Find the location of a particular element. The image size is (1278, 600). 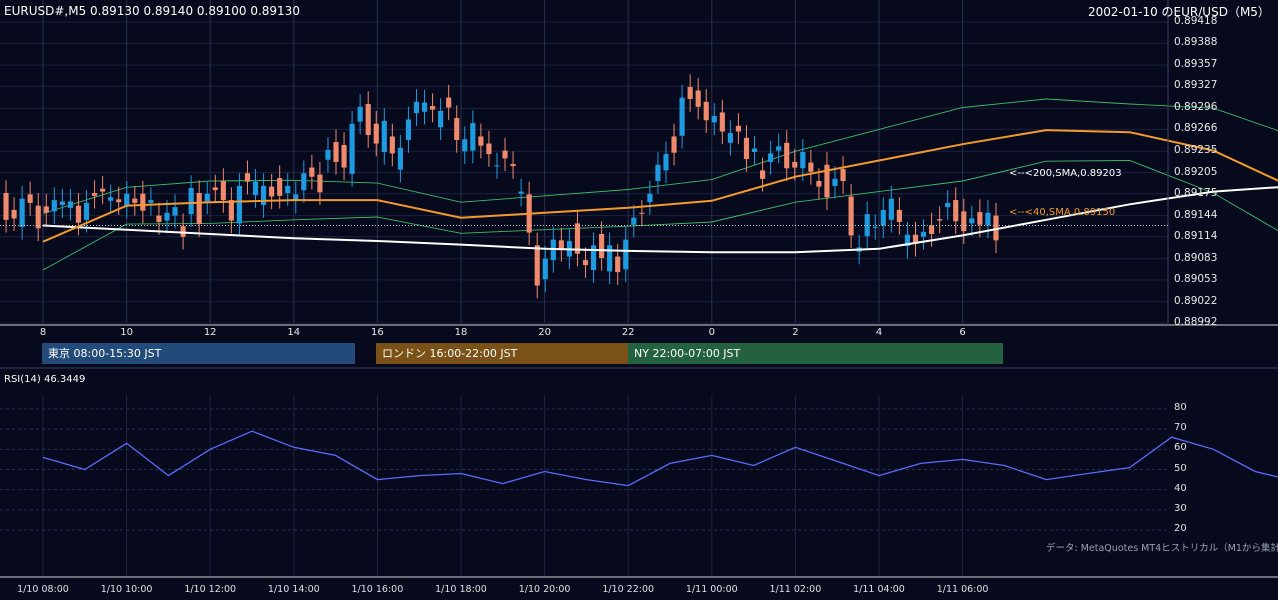

hour-tick-label: 16 is located at coordinates (377, 332).